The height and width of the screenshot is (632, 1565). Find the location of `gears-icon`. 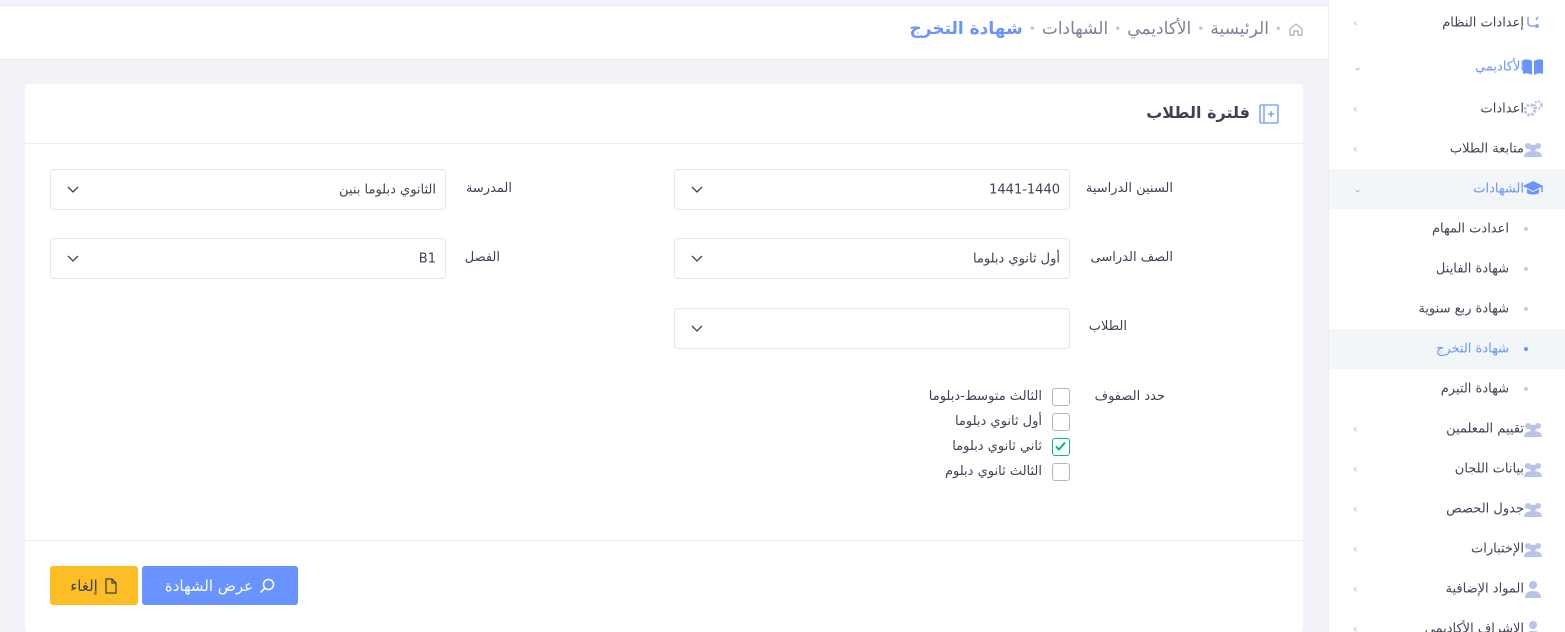

gears-icon is located at coordinates (1533, 109).